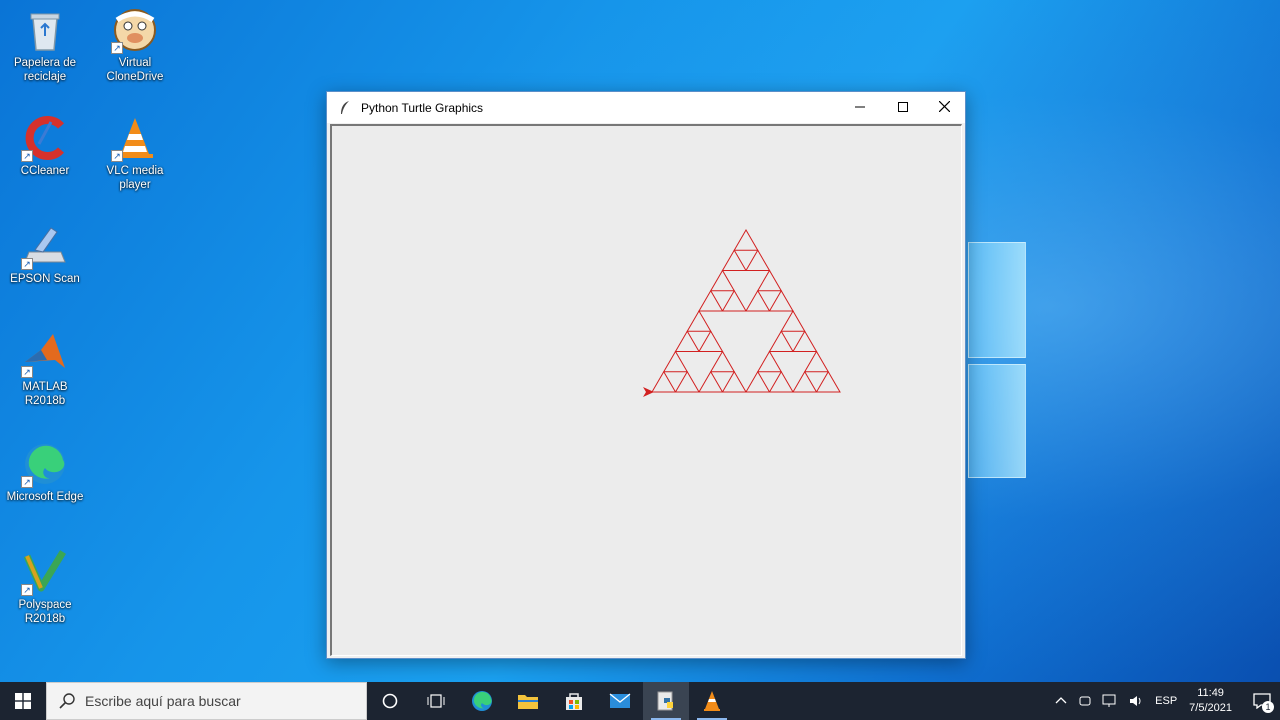  I want to click on taskbar-search: Escribe aquí para buscar, so click(206, 701).